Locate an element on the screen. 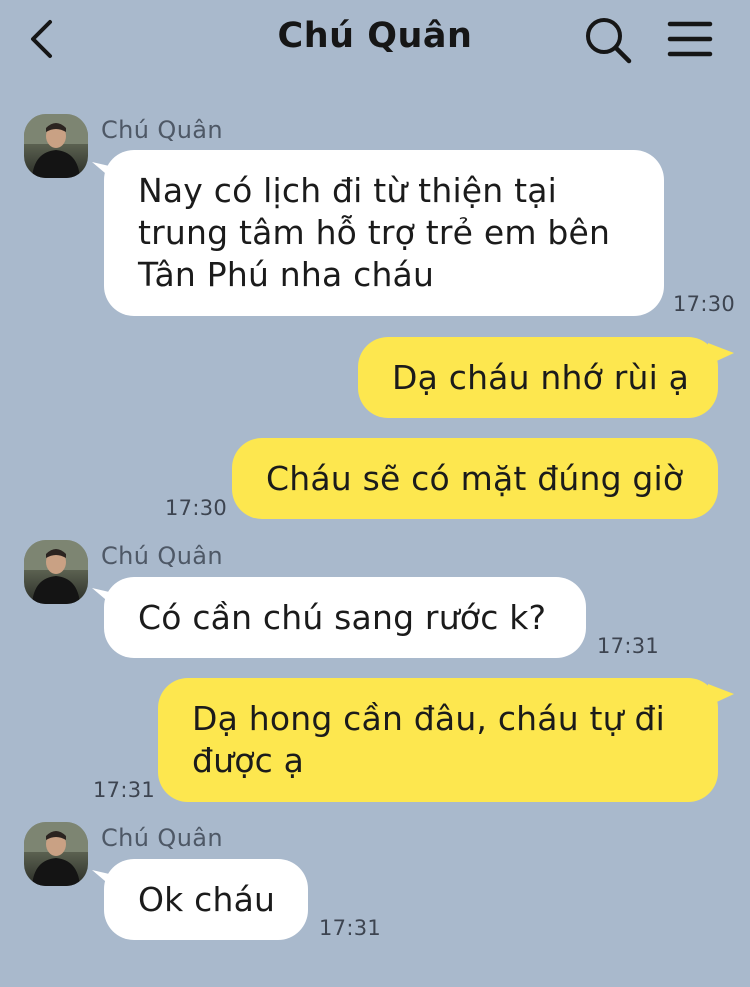  message-bubble-outgoing: Dạ cháu nhớ rùi ạ is located at coordinates (538, 377).